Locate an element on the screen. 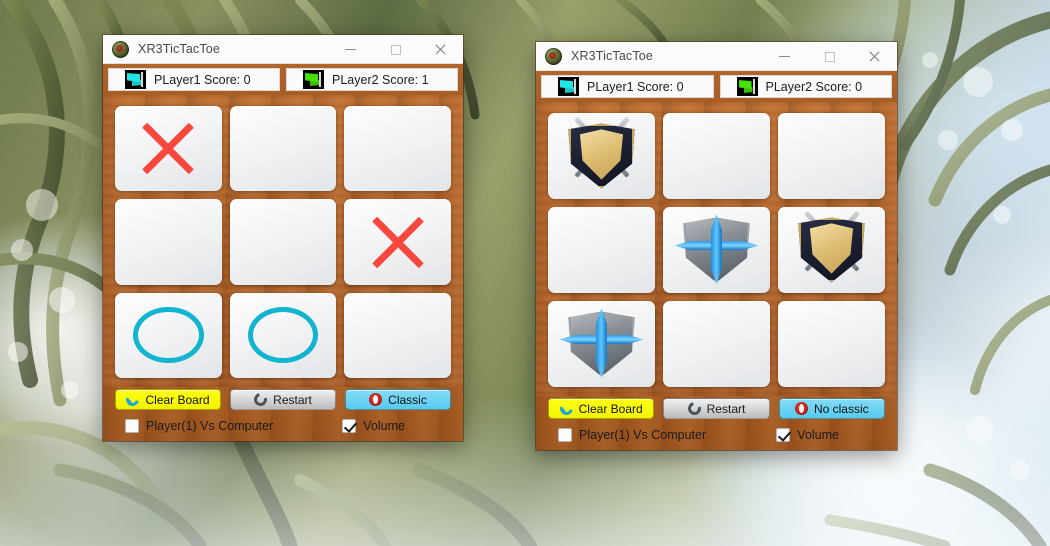 This screenshot has width=1050, height=546. player2-score-panel: PLayer2 Score: 1 is located at coordinates (372, 79).